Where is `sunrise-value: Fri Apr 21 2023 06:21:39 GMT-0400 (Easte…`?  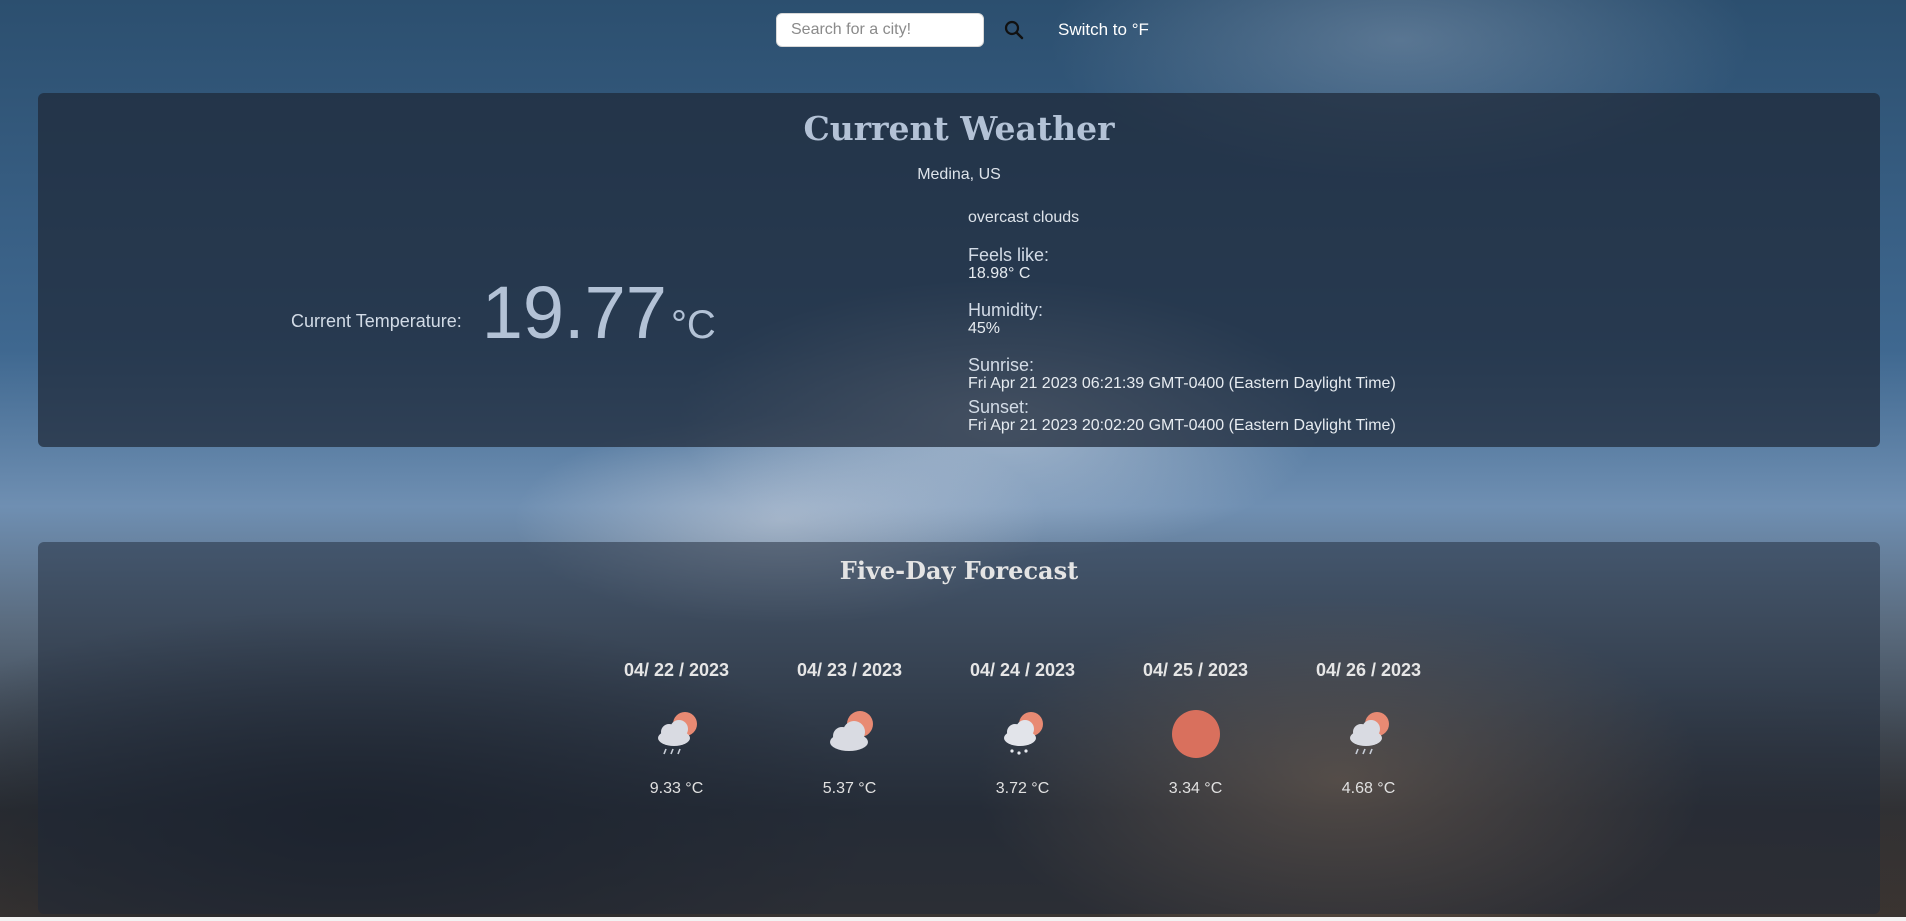
sunrise-value: Fri Apr 21 2023 06:21:39 GMT-0400 (Easte… is located at coordinates (1182, 383).